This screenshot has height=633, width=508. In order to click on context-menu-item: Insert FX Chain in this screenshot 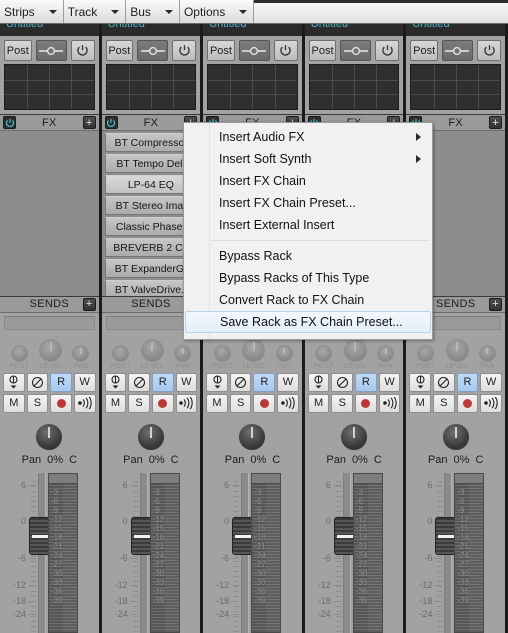, I will do `click(308, 181)`.